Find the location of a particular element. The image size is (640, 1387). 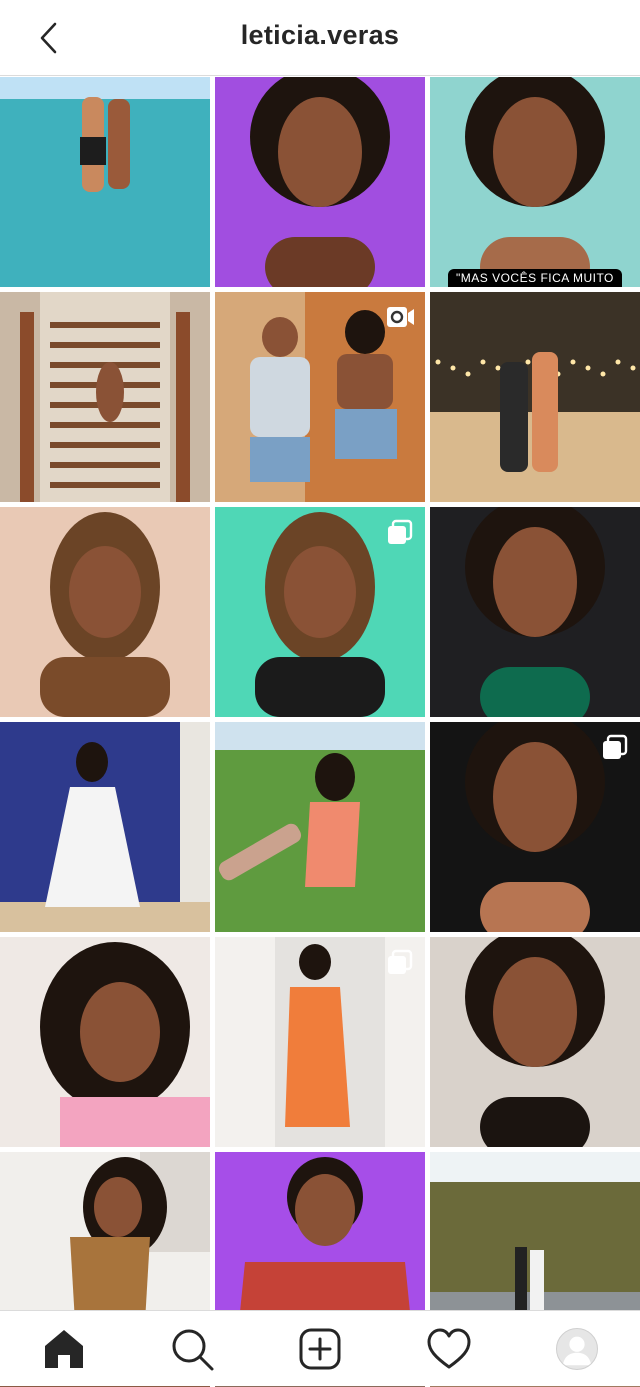

nav-home-button is located at coordinates (64, 1349).